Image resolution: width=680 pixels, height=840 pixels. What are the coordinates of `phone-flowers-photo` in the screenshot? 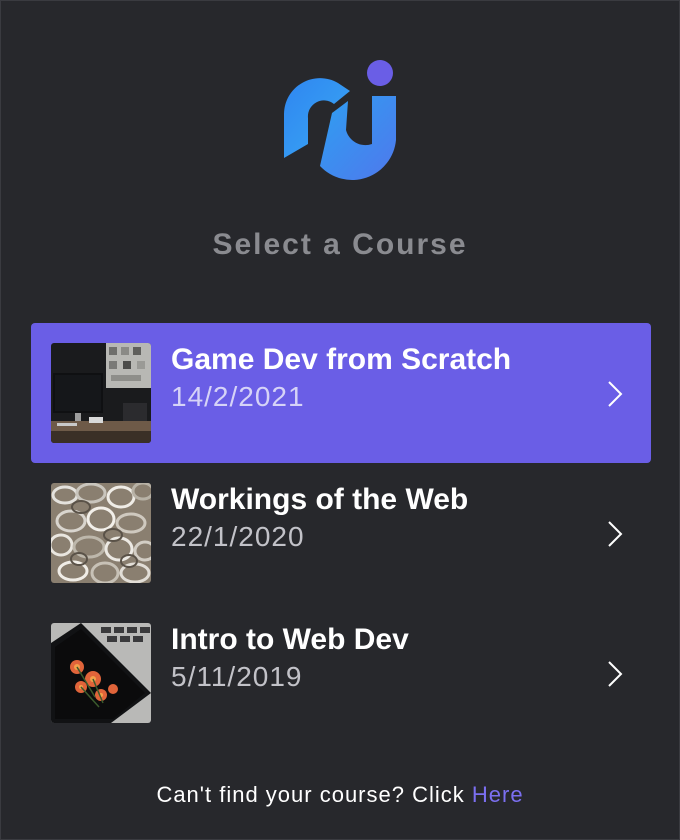 It's located at (101, 673).